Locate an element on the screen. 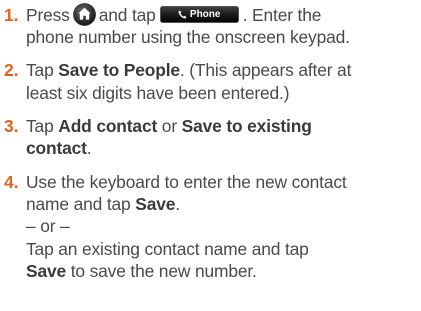  phone-button: Phone is located at coordinates (199, 15).